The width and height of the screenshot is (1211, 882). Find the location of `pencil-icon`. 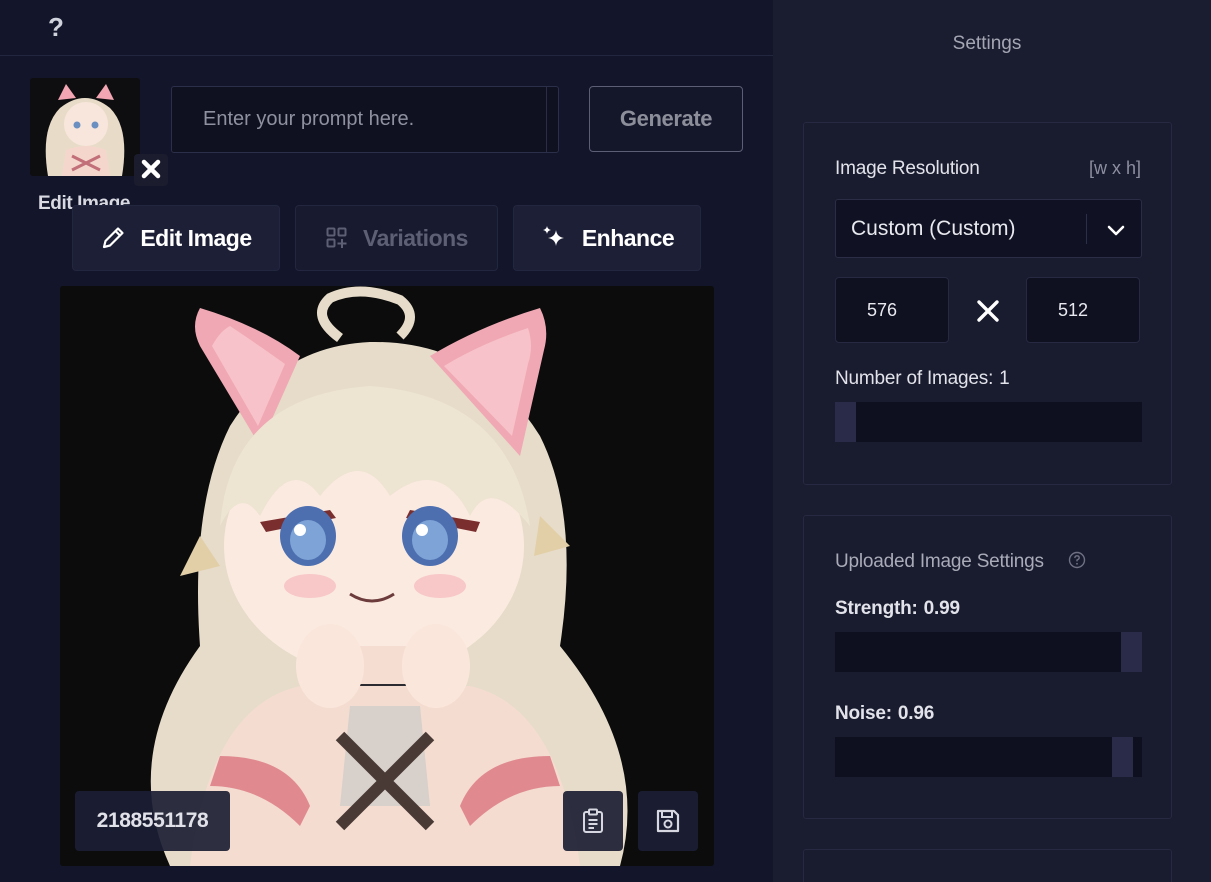

pencil-icon is located at coordinates (113, 238).